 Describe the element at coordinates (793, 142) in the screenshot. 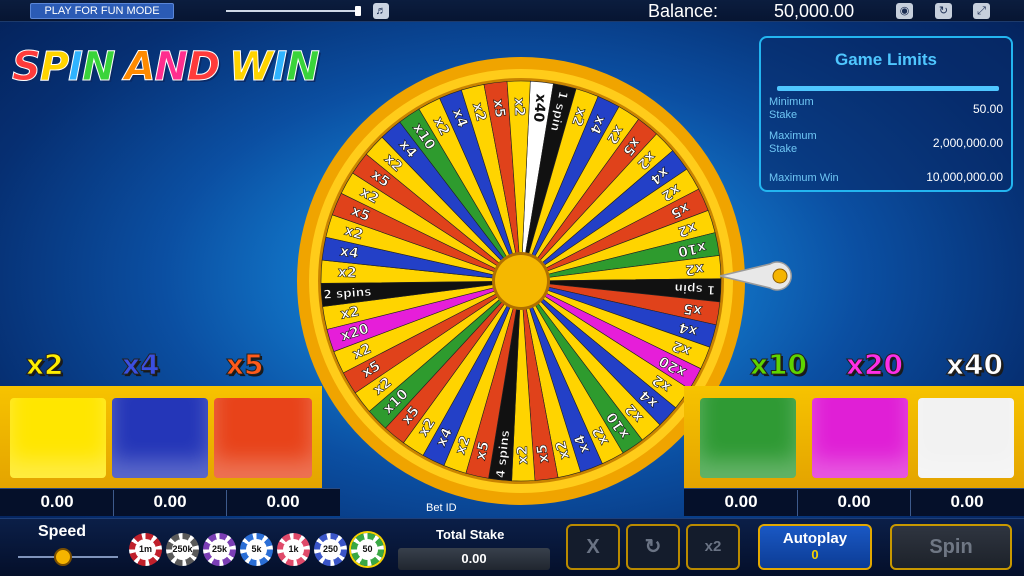

I see `maximum-stake-label: Maximum Stake` at that location.